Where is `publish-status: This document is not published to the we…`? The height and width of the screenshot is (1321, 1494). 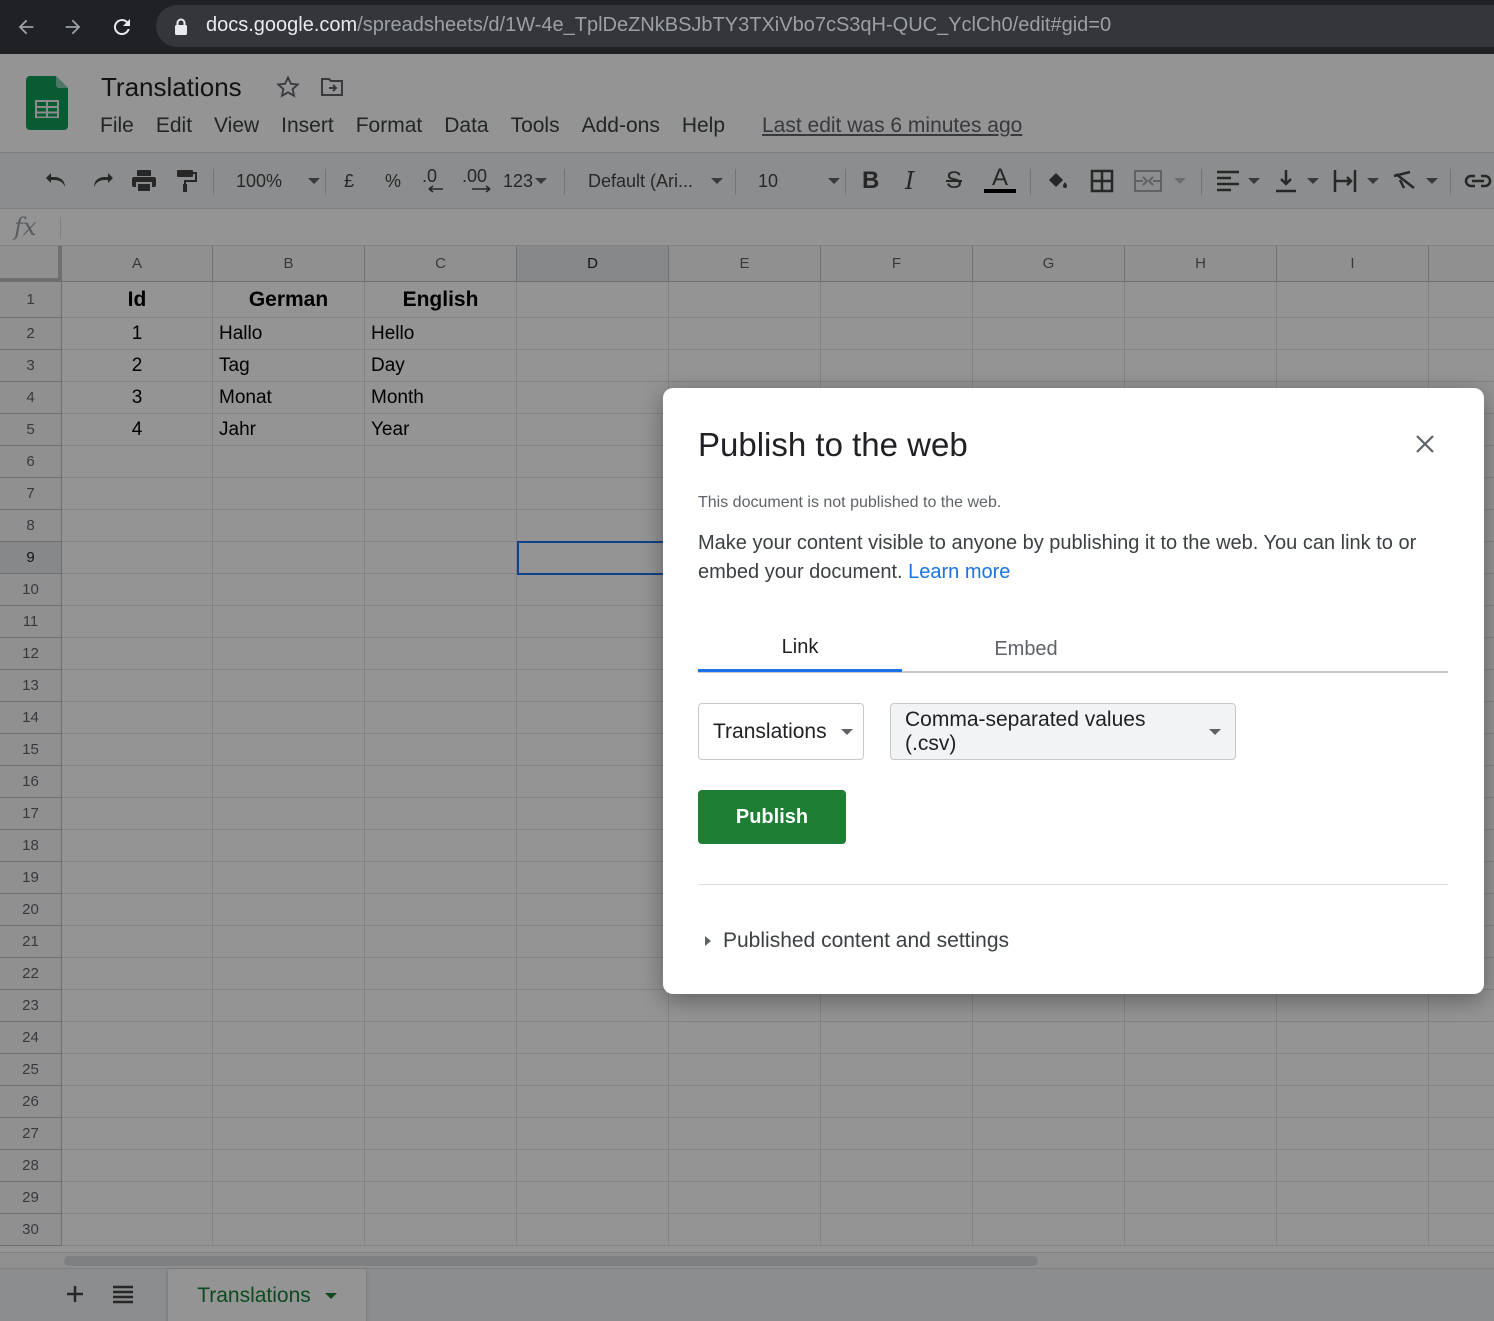 publish-status: This document is not published to the we… is located at coordinates (850, 502).